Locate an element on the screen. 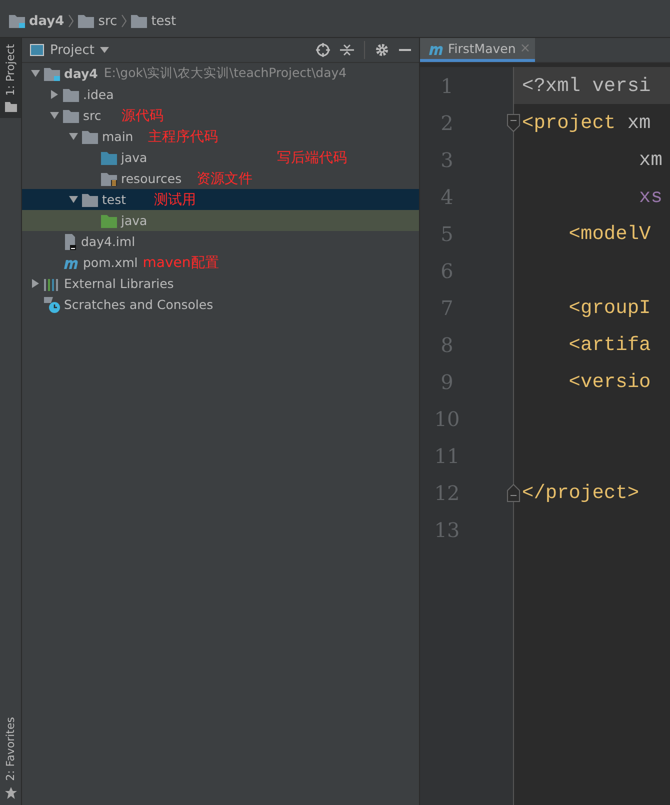 Image resolution: width=670 pixels, height=805 pixels. code-text: <project is located at coordinates (569, 123).